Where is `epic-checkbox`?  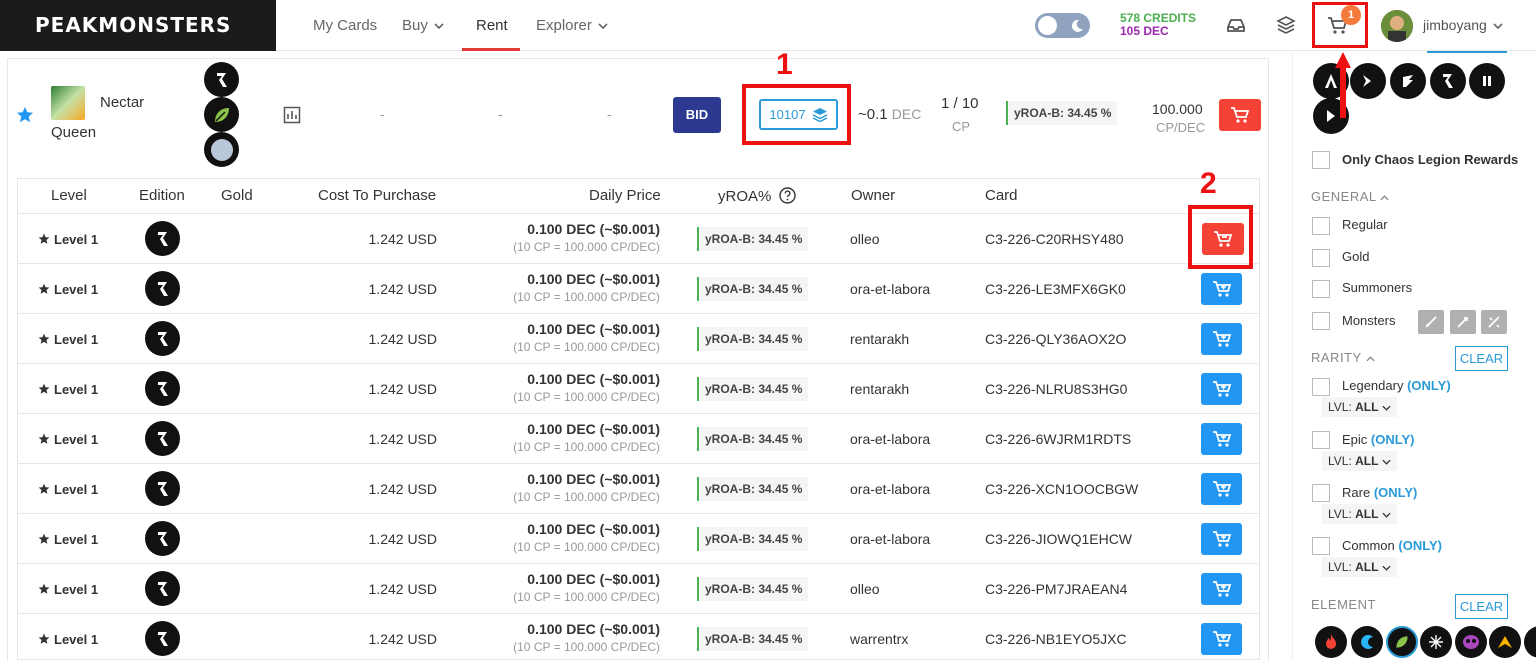 epic-checkbox is located at coordinates (1321, 440).